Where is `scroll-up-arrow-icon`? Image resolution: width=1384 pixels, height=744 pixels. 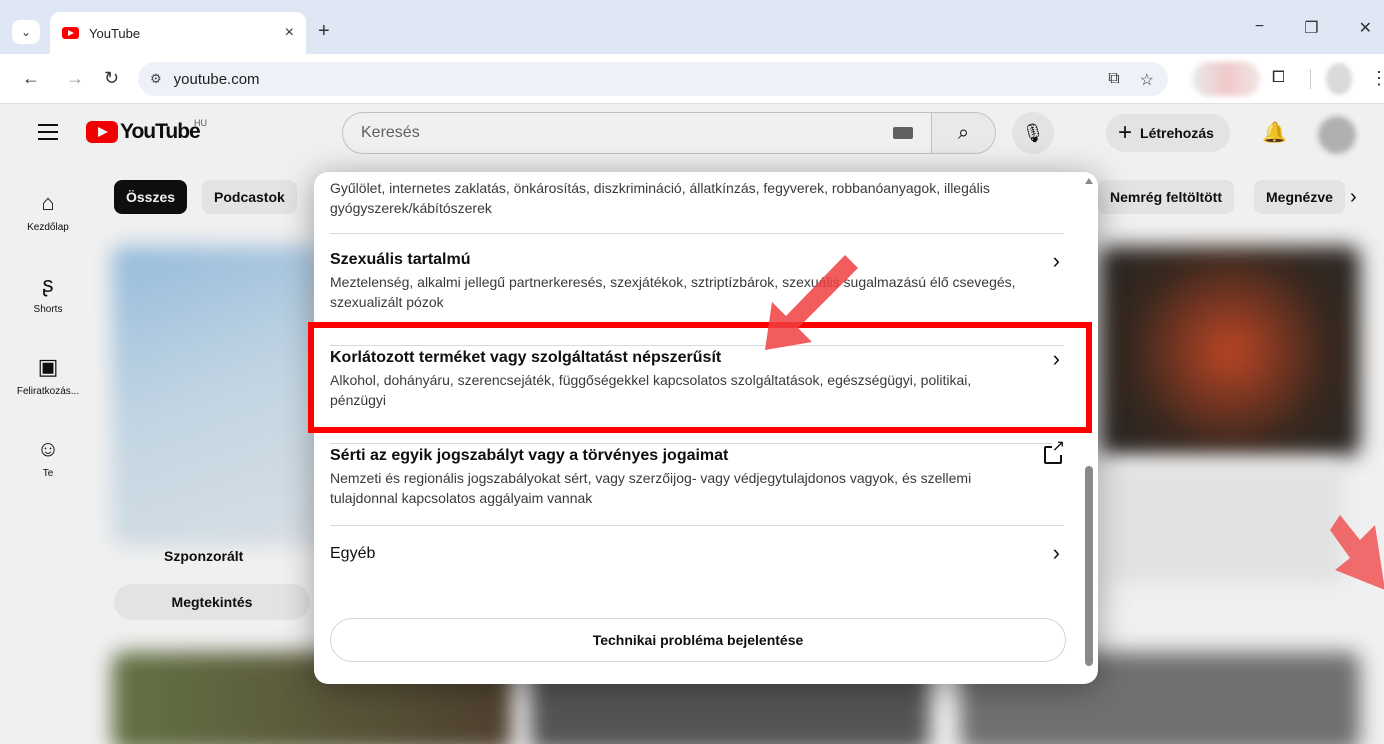 scroll-up-arrow-icon is located at coordinates (1089, 181).